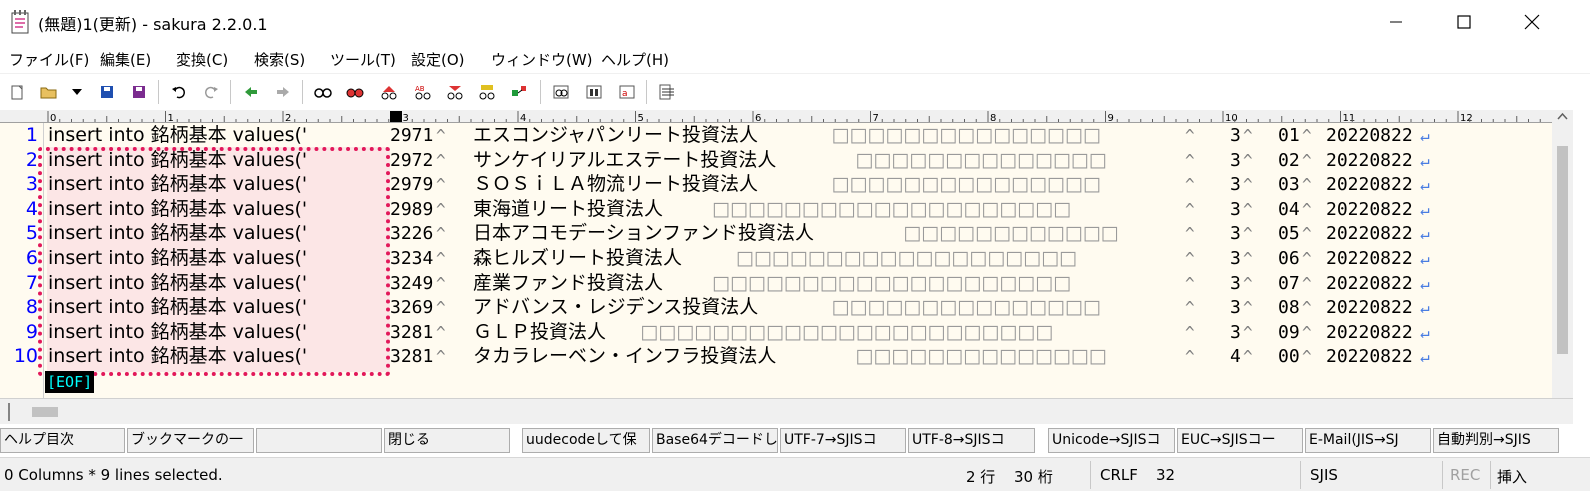  What do you see at coordinates (77, 92) in the screenshot?
I see `dropdown-arrow-icon` at bounding box center [77, 92].